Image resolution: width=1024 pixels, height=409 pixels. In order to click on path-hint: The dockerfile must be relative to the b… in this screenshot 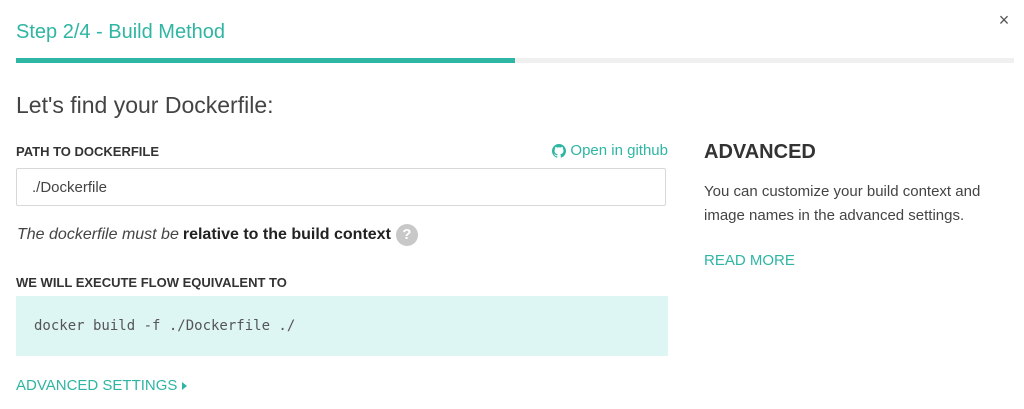, I will do `click(217, 235)`.